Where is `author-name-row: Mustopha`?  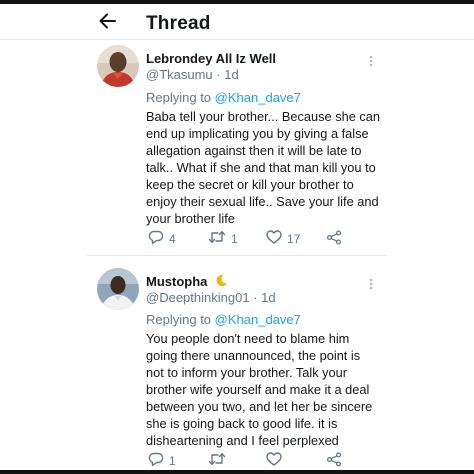 author-name-row: Mustopha is located at coordinates (187, 282).